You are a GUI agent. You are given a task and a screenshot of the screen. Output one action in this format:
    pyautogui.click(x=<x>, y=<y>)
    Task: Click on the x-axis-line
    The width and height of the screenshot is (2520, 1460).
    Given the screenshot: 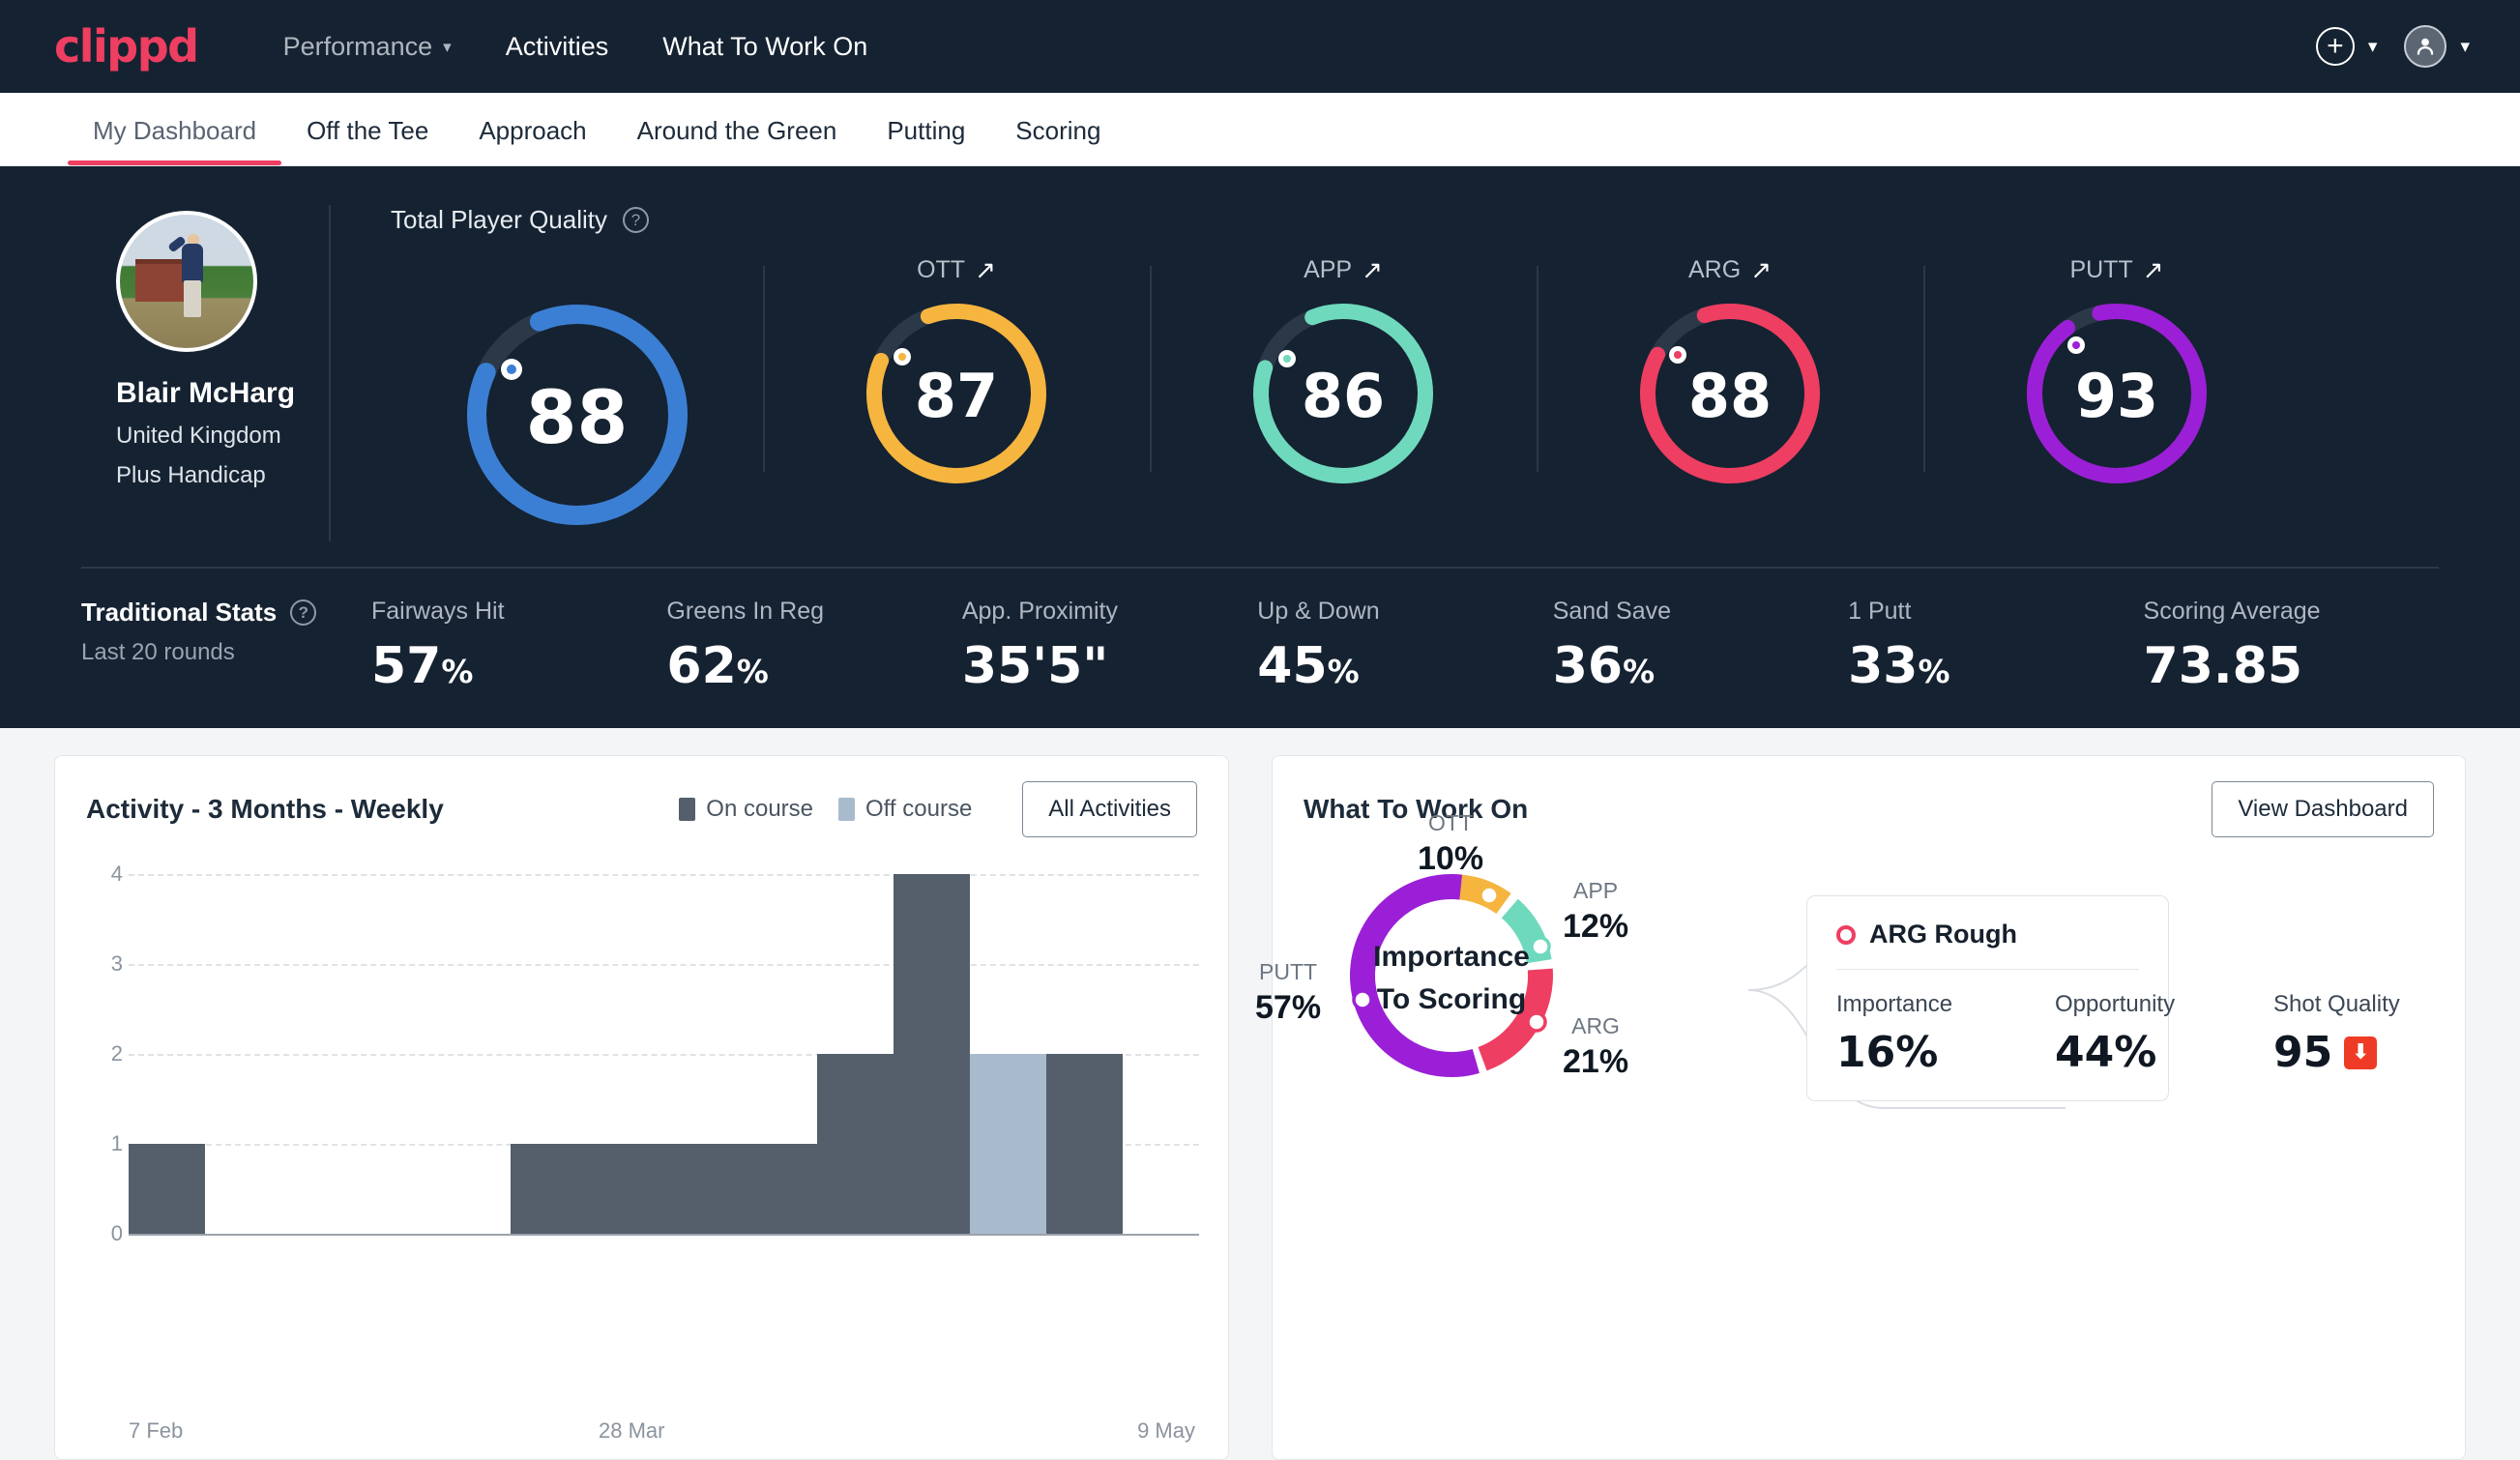 What is the action you would take?
    pyautogui.click(x=664, y=1235)
    